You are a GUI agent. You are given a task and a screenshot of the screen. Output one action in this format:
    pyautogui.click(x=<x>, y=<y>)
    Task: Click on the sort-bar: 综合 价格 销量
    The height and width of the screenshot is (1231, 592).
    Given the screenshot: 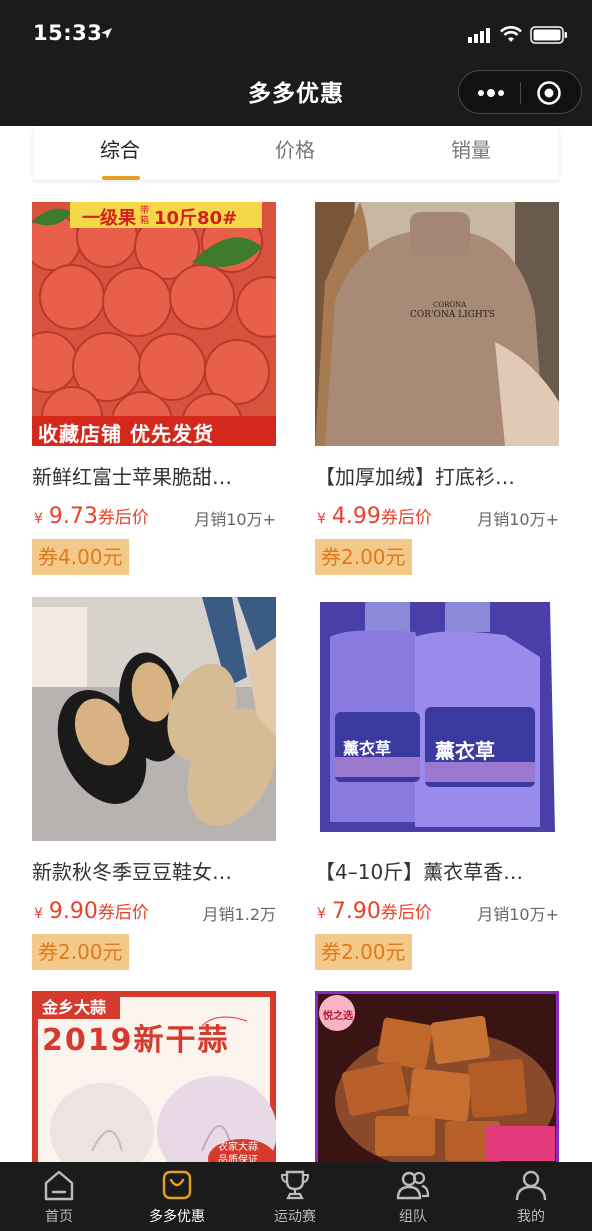 What is the action you would take?
    pyautogui.click(x=296, y=153)
    